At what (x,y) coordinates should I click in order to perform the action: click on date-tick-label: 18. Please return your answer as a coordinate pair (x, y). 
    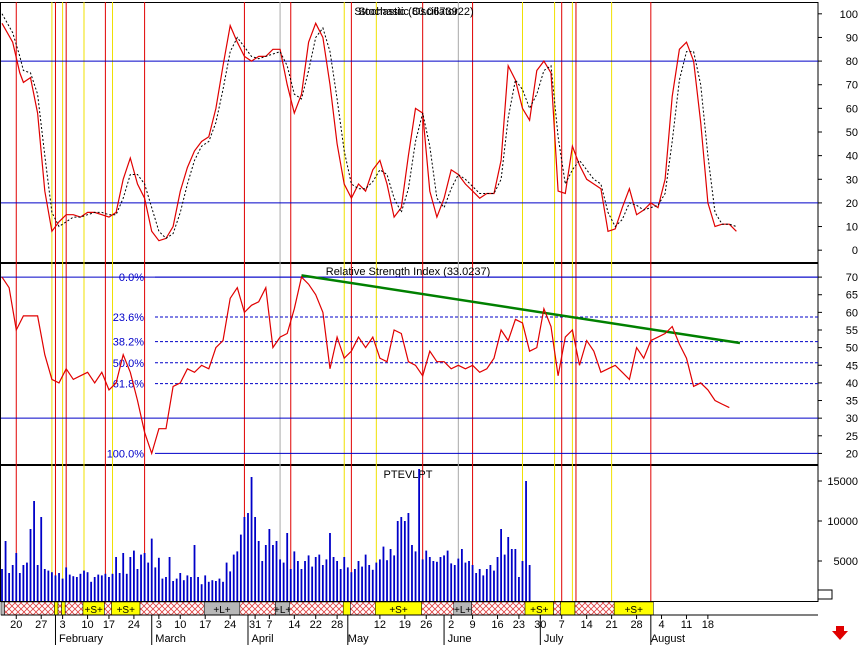
    Looking at the image, I should click on (708, 625).